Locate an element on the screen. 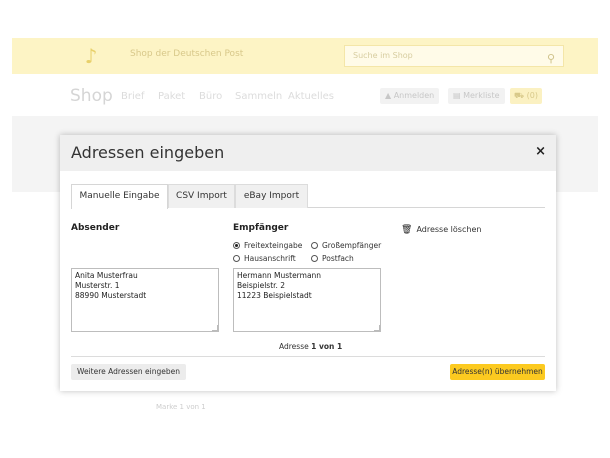 The height and width of the screenshot is (458, 610). watchlist-button: ▤ Merkliste is located at coordinates (476, 96).